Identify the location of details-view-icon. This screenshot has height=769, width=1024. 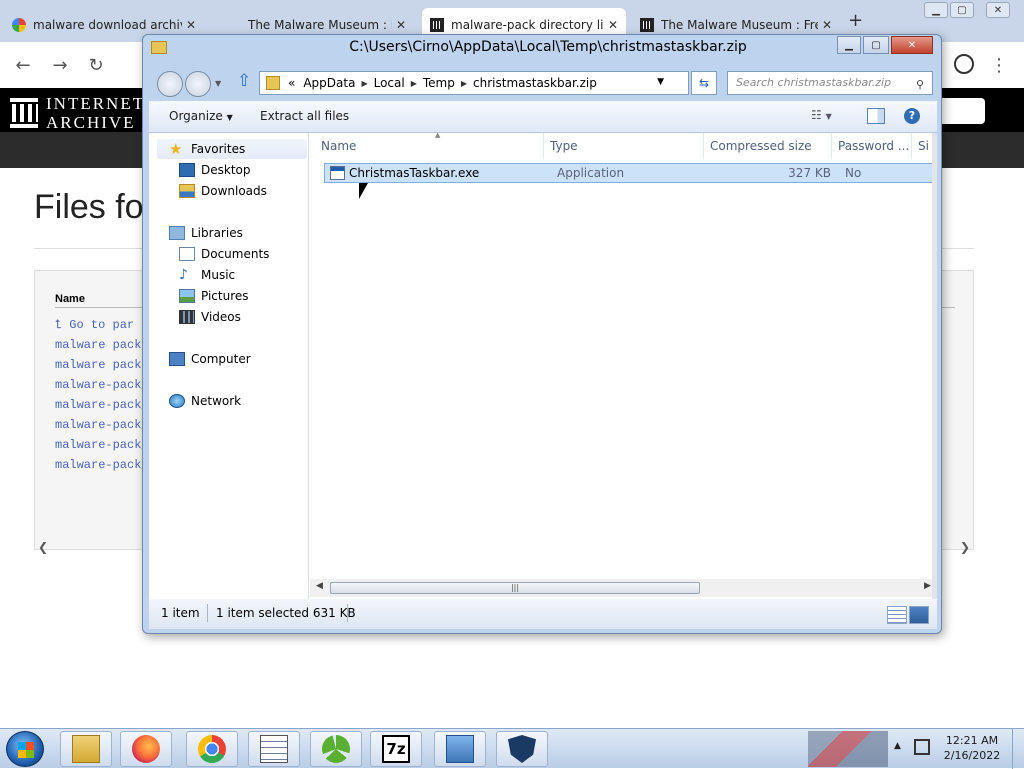
(897, 615).